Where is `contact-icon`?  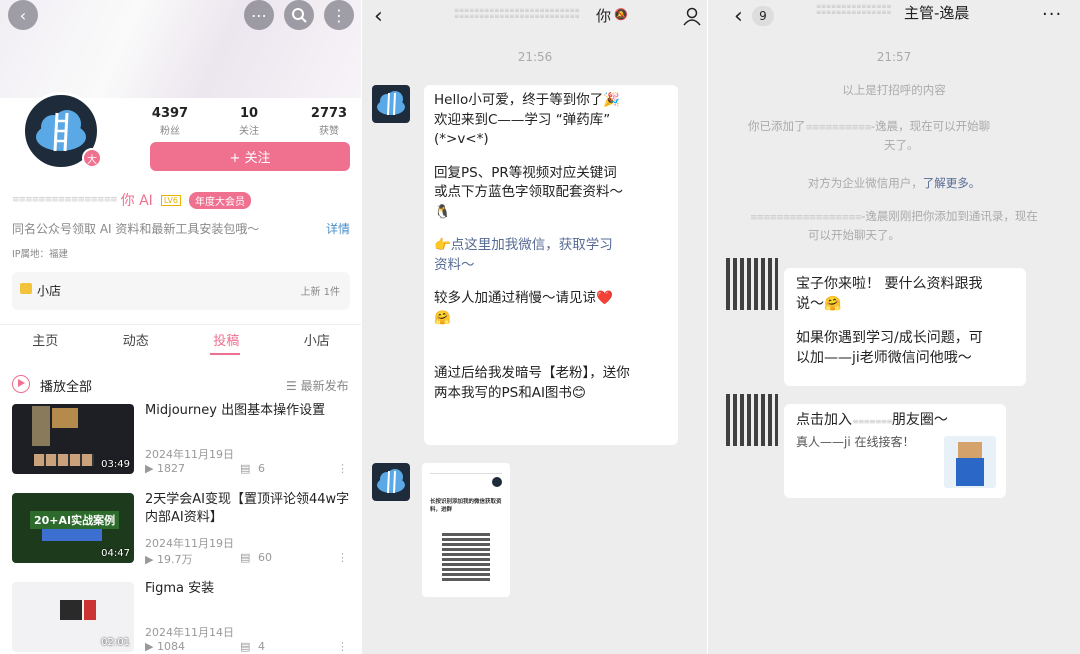
contact-icon is located at coordinates (692, 16).